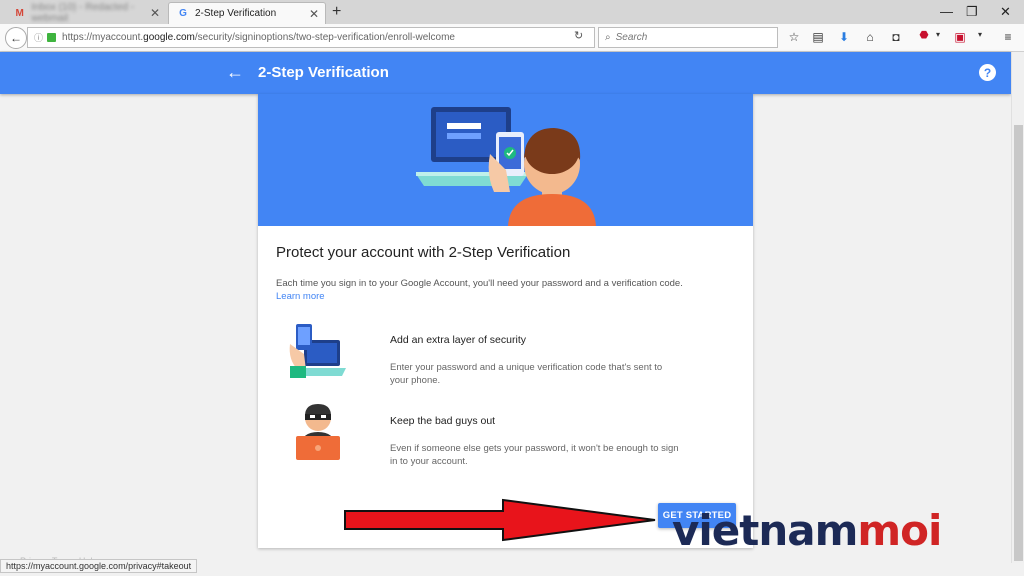  I want to click on tab-inbox: M Inbox (10) - Redacted - webmail ✕, so click(86, 13).